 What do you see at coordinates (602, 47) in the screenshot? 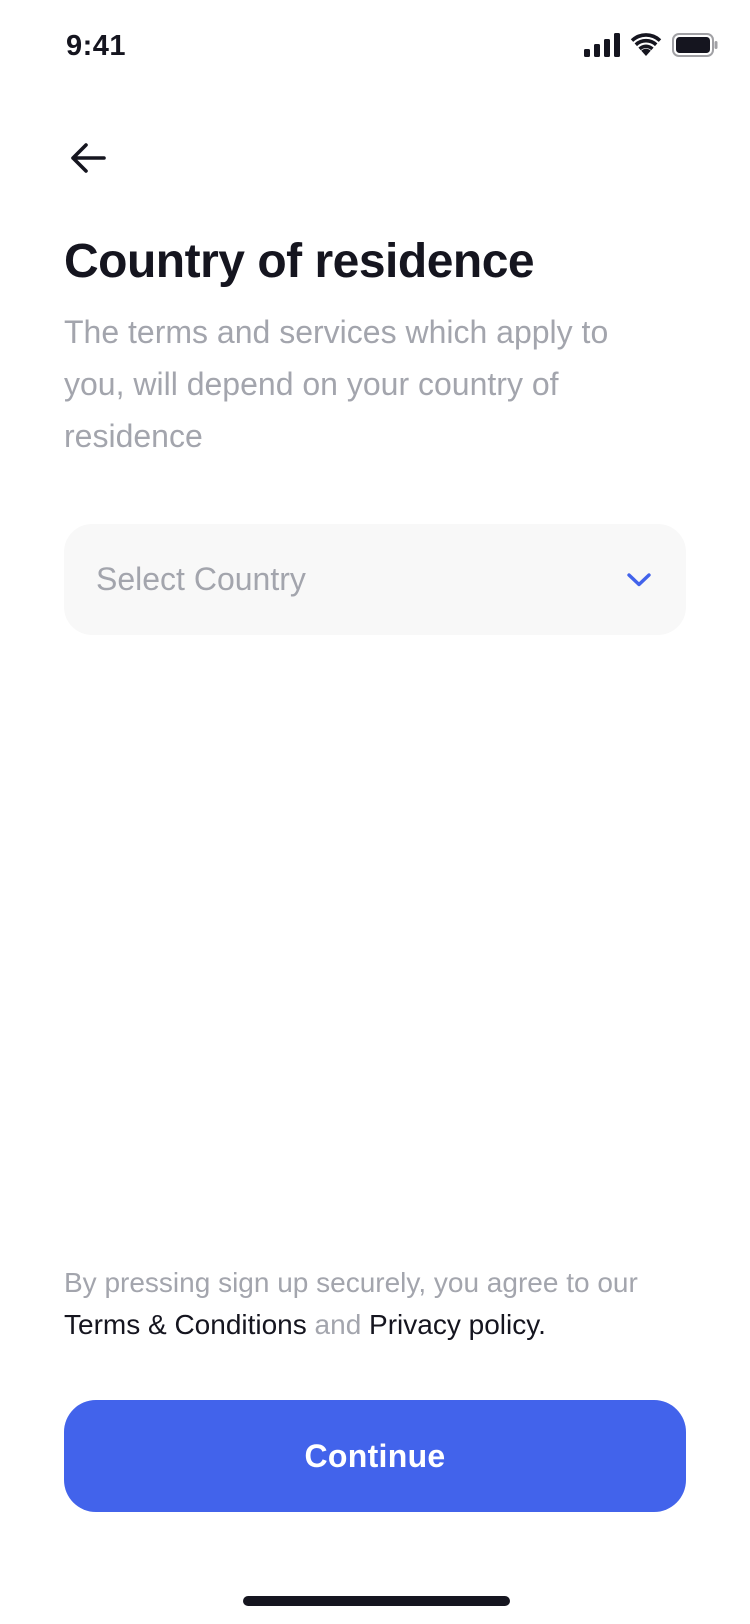
I see `cellular-signal-icon` at bounding box center [602, 47].